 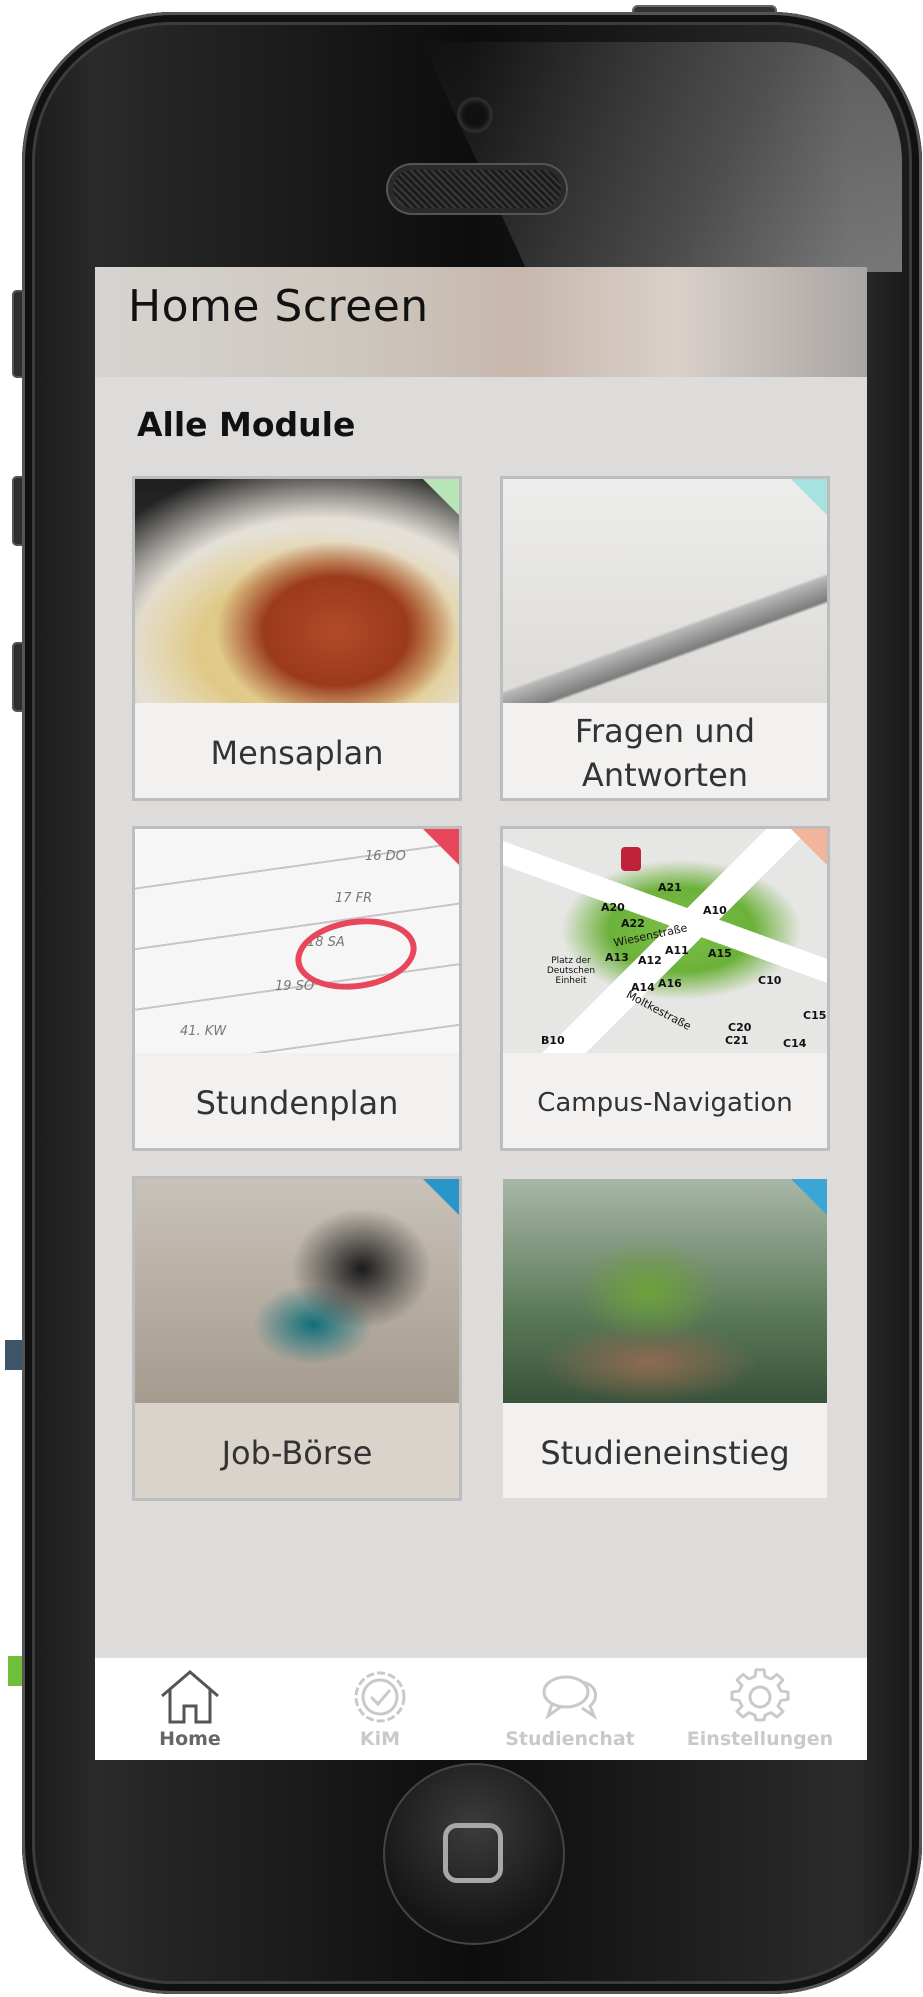 I want to click on map-label: A13, so click(x=617, y=957).